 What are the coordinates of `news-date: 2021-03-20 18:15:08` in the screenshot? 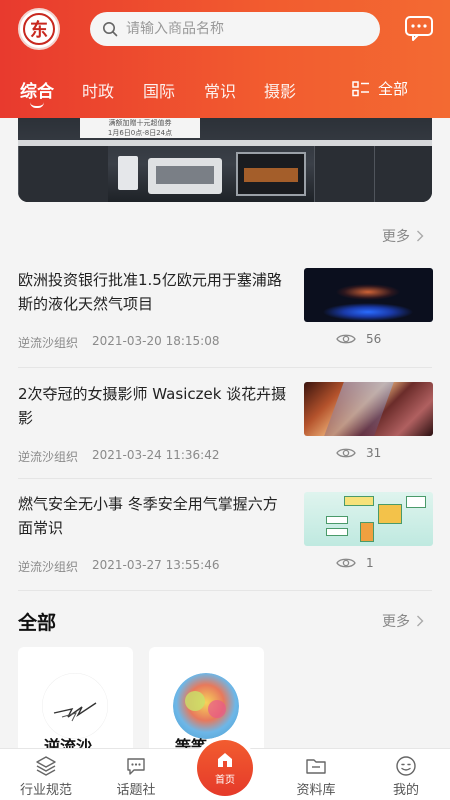 It's located at (156, 341).